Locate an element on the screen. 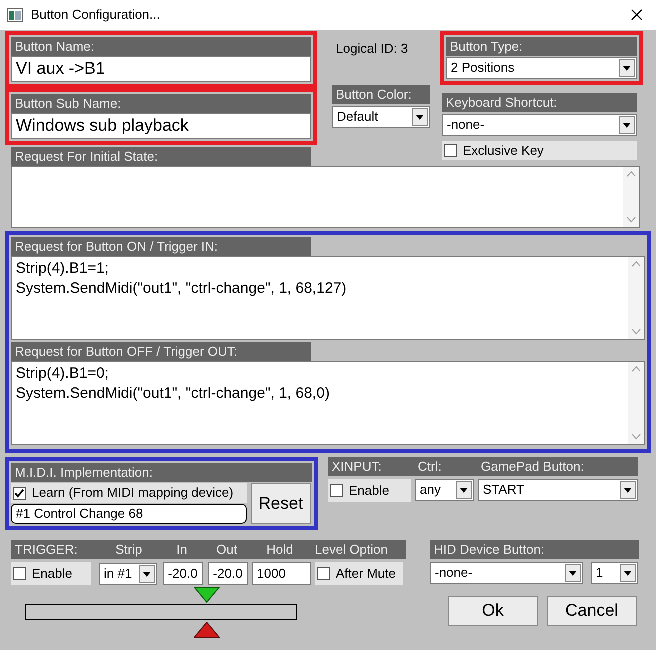 The height and width of the screenshot is (650, 656). code-line: System.SendMidi("out1", "ctrl-change", 1, 68,127) is located at coordinates (182, 289).